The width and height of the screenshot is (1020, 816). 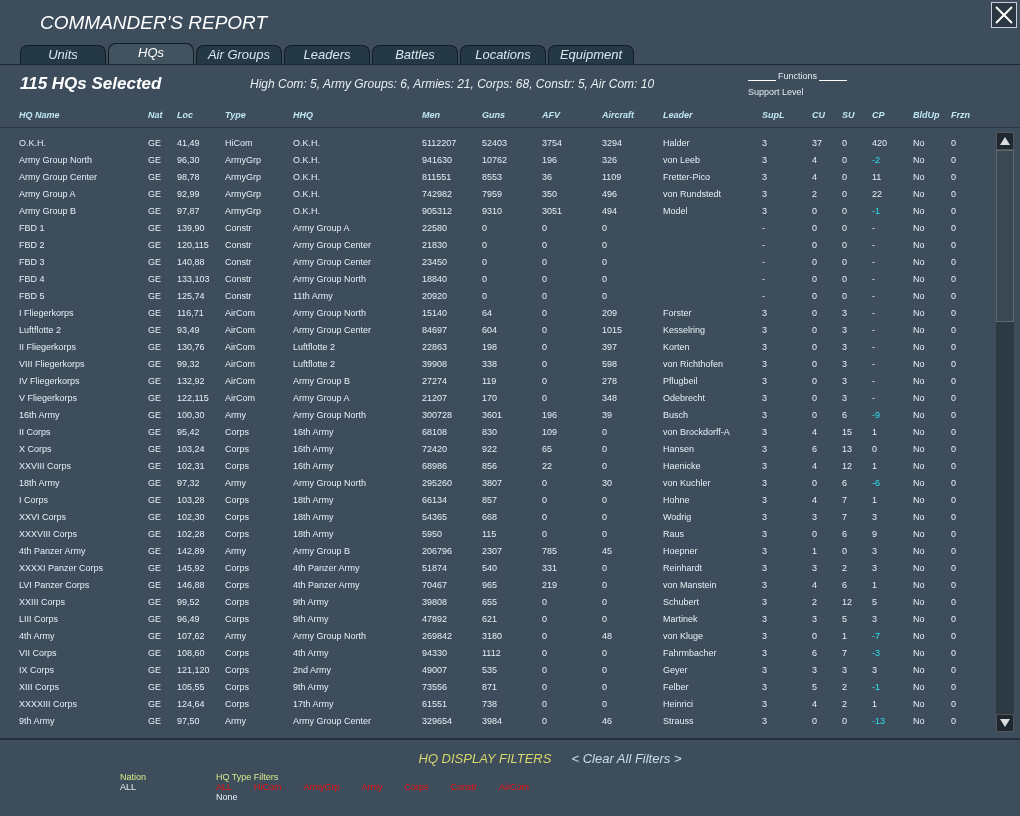 What do you see at coordinates (32, 295) in the screenshot?
I see `table-cell-text: FBD 5` at bounding box center [32, 295].